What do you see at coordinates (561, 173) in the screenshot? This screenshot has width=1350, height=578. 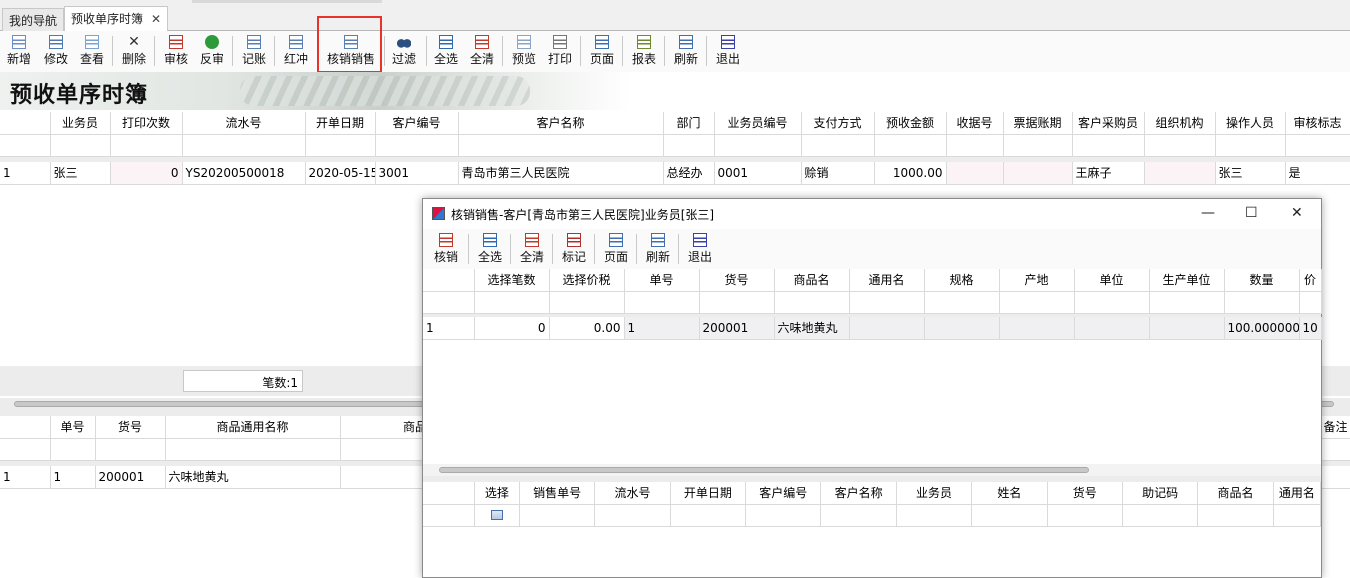 I see `table-cell: 青岛市第三人民医院` at bounding box center [561, 173].